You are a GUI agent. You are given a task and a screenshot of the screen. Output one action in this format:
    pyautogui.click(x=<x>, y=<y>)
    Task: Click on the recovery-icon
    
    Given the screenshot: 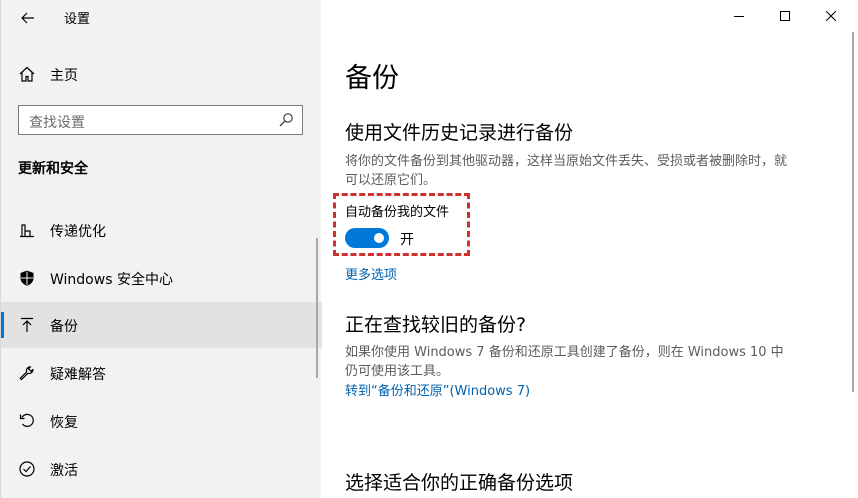 What is the action you would take?
    pyautogui.click(x=26, y=420)
    